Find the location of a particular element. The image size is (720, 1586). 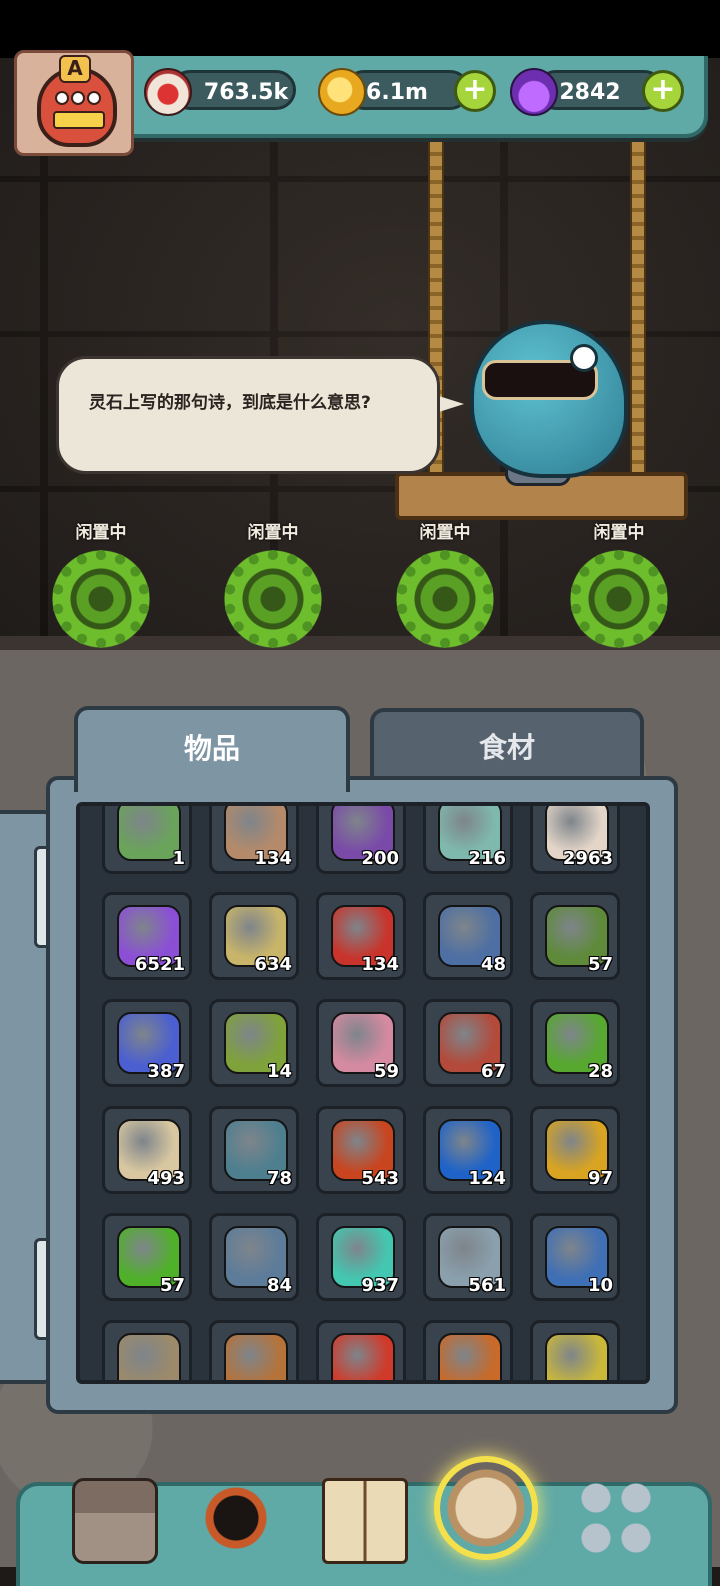

tab-items: 物品 is located at coordinates (212, 749).